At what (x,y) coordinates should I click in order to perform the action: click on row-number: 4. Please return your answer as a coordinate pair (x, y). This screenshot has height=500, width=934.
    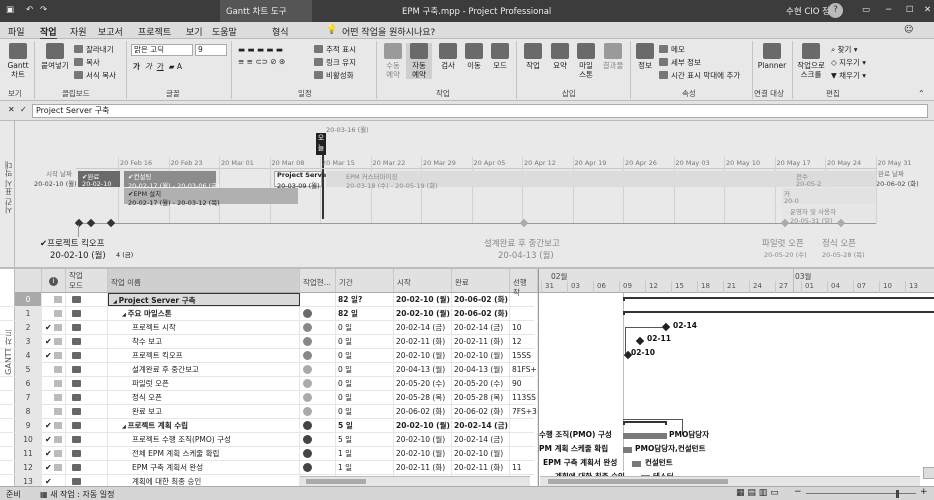
    Looking at the image, I should click on (28, 355).